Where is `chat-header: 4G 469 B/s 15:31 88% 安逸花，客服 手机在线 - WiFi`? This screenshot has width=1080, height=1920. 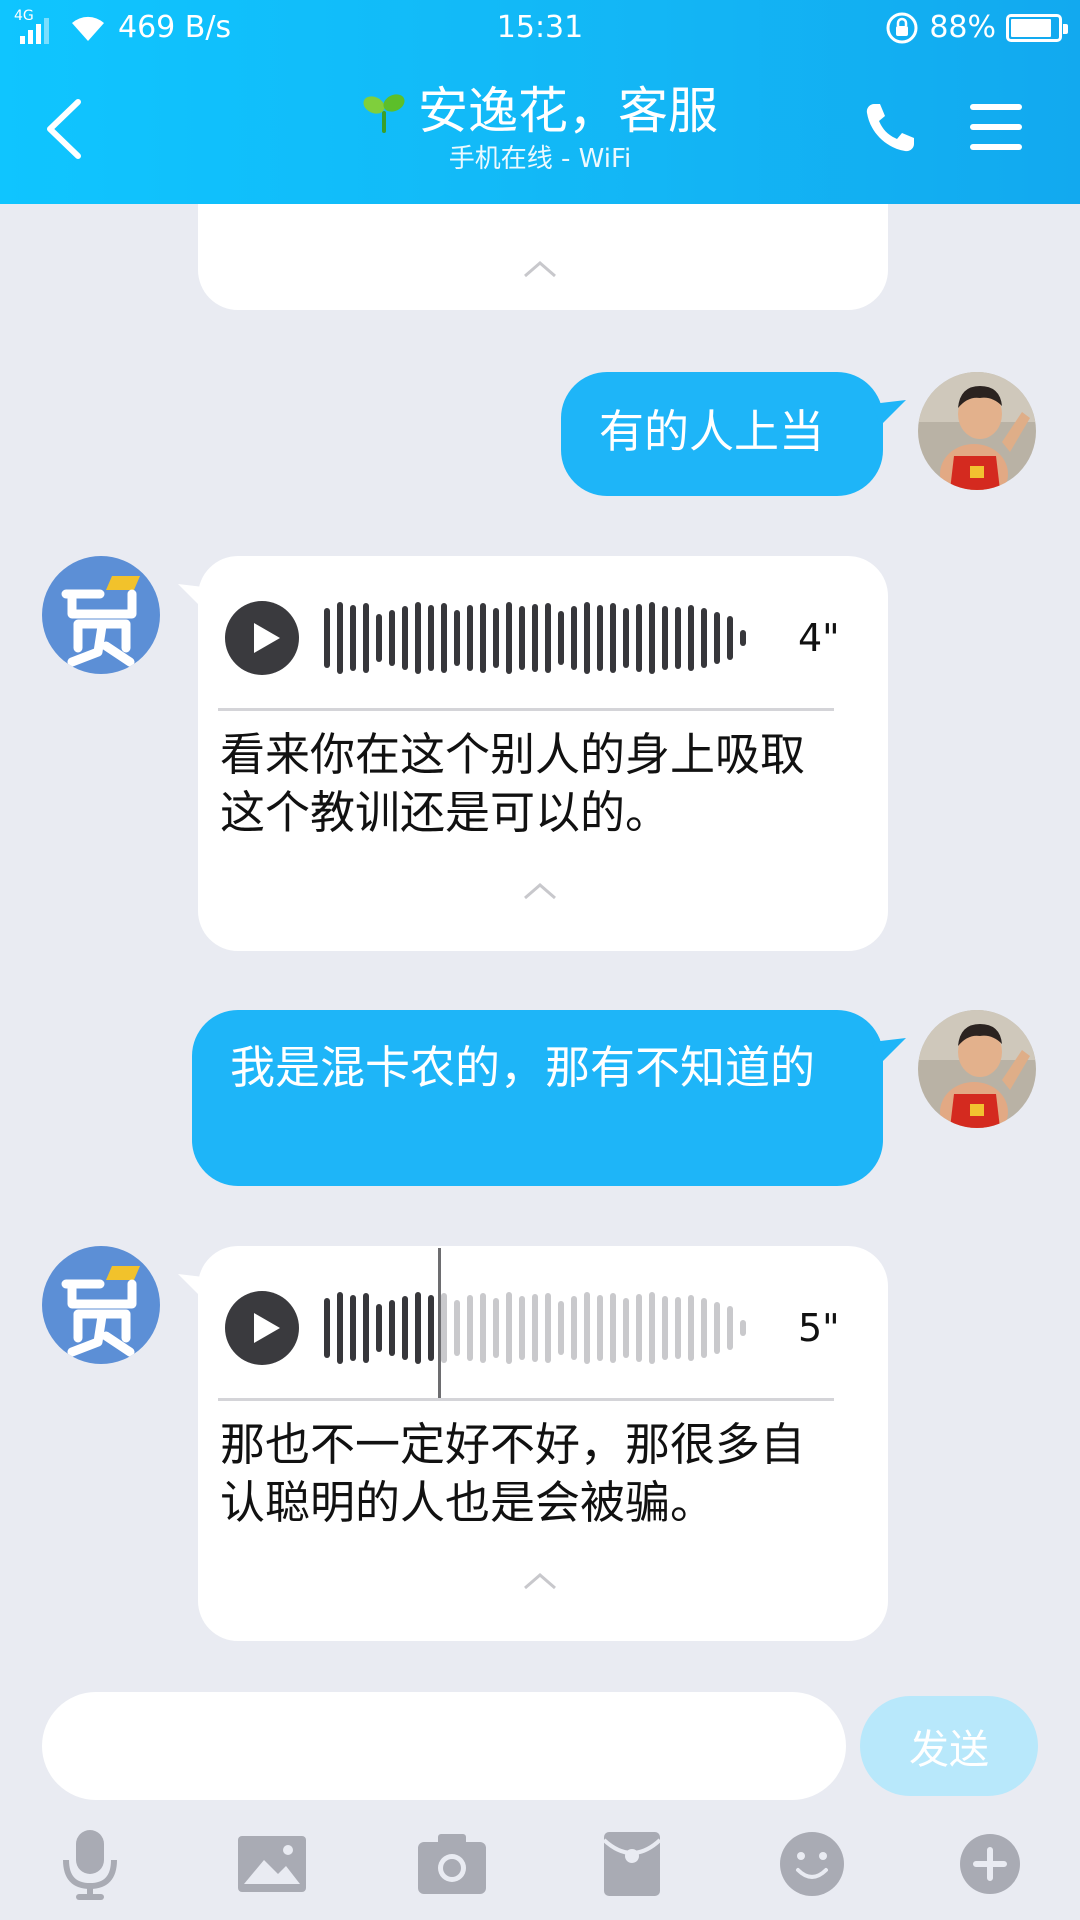
chat-header: 4G 469 B/s 15:31 88% 安逸花，客服 手机在线 - WiFi is located at coordinates (540, 102).